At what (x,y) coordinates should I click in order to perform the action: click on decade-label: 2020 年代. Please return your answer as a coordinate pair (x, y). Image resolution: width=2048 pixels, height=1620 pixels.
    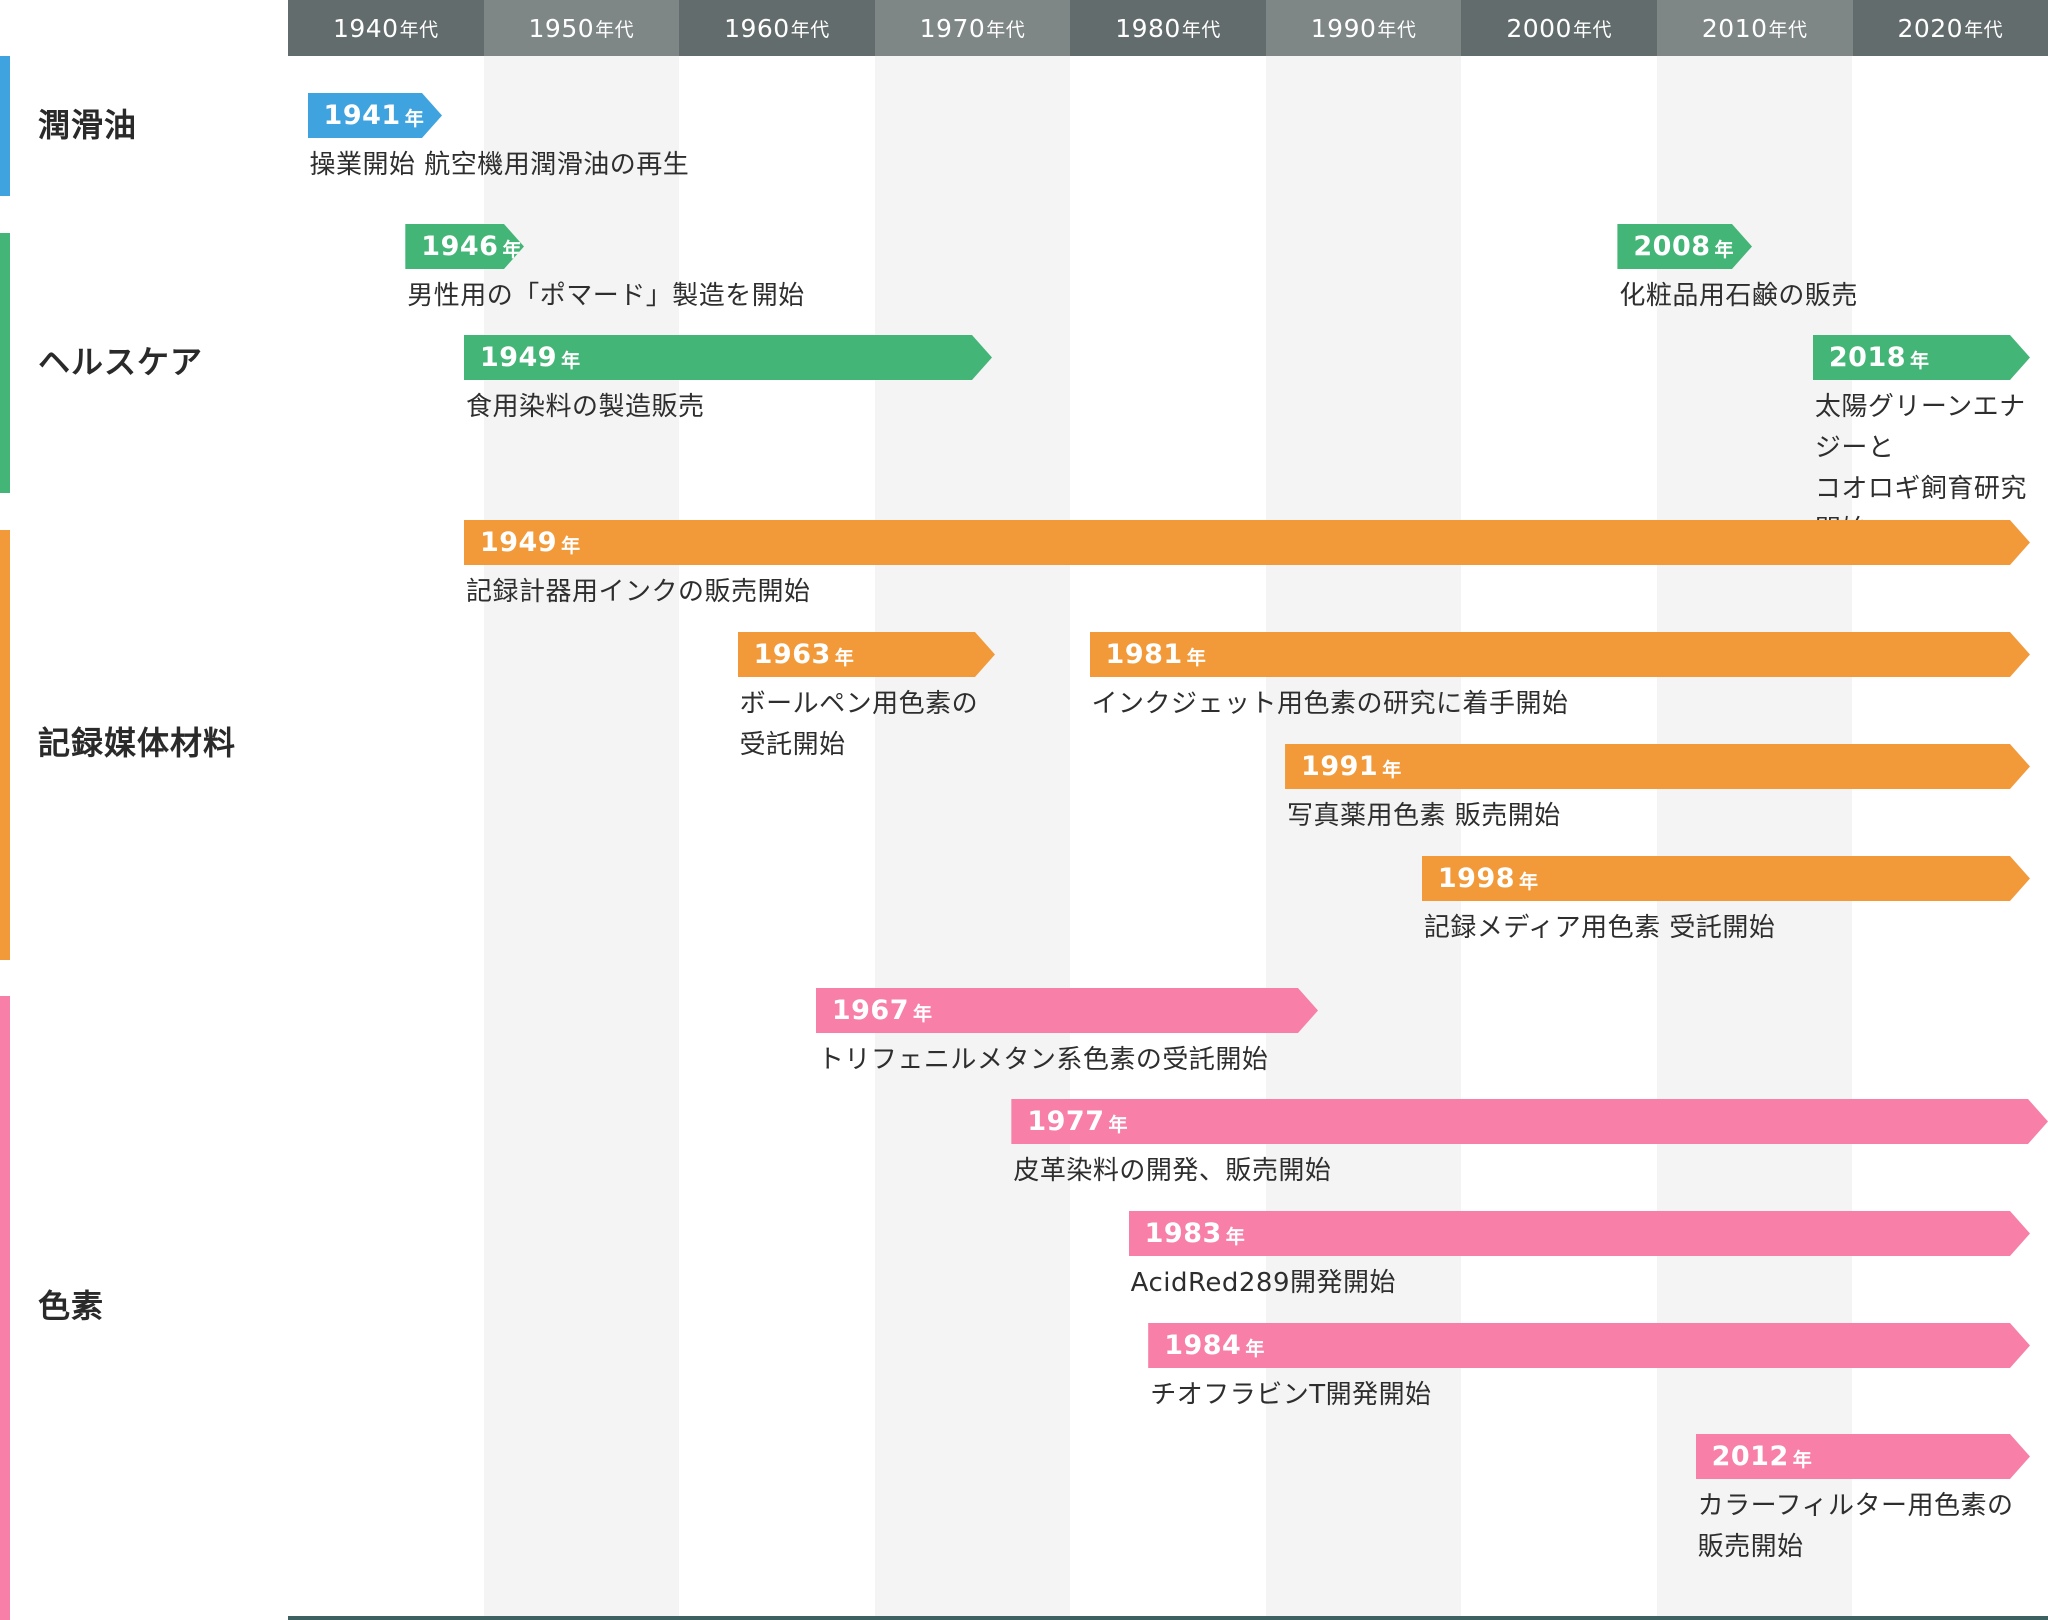
    Looking at the image, I should click on (1950, 28).